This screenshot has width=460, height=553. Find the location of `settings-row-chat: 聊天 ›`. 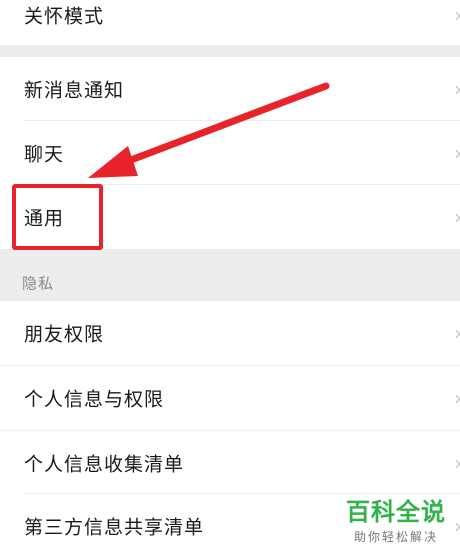

settings-row-chat: 聊天 › is located at coordinates (230, 153).